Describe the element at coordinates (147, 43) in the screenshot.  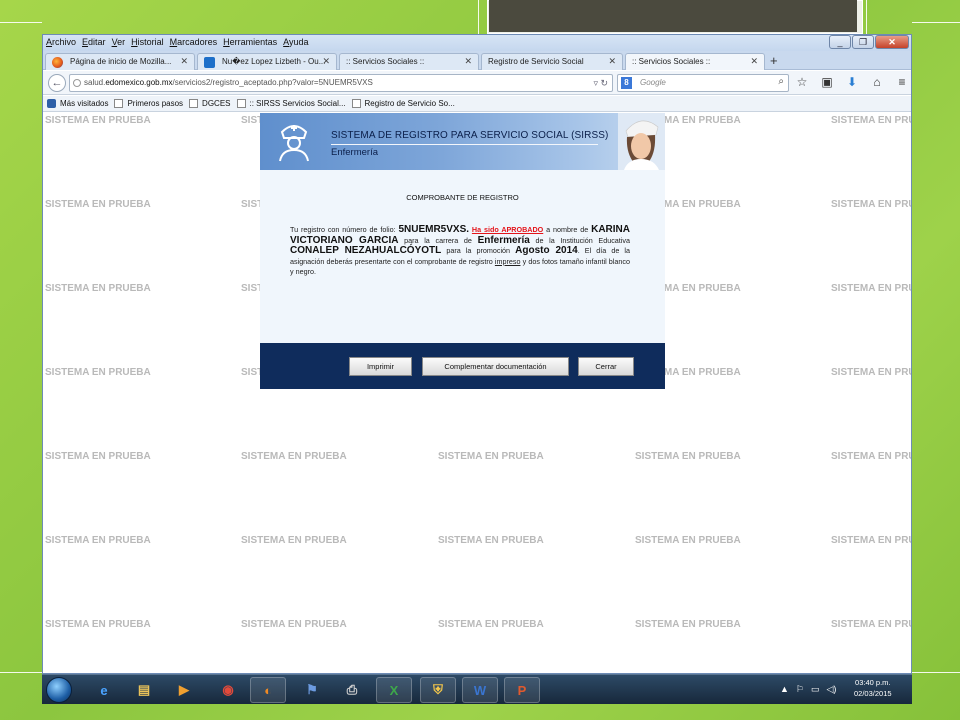
I see `menu-historial: Historial` at that location.